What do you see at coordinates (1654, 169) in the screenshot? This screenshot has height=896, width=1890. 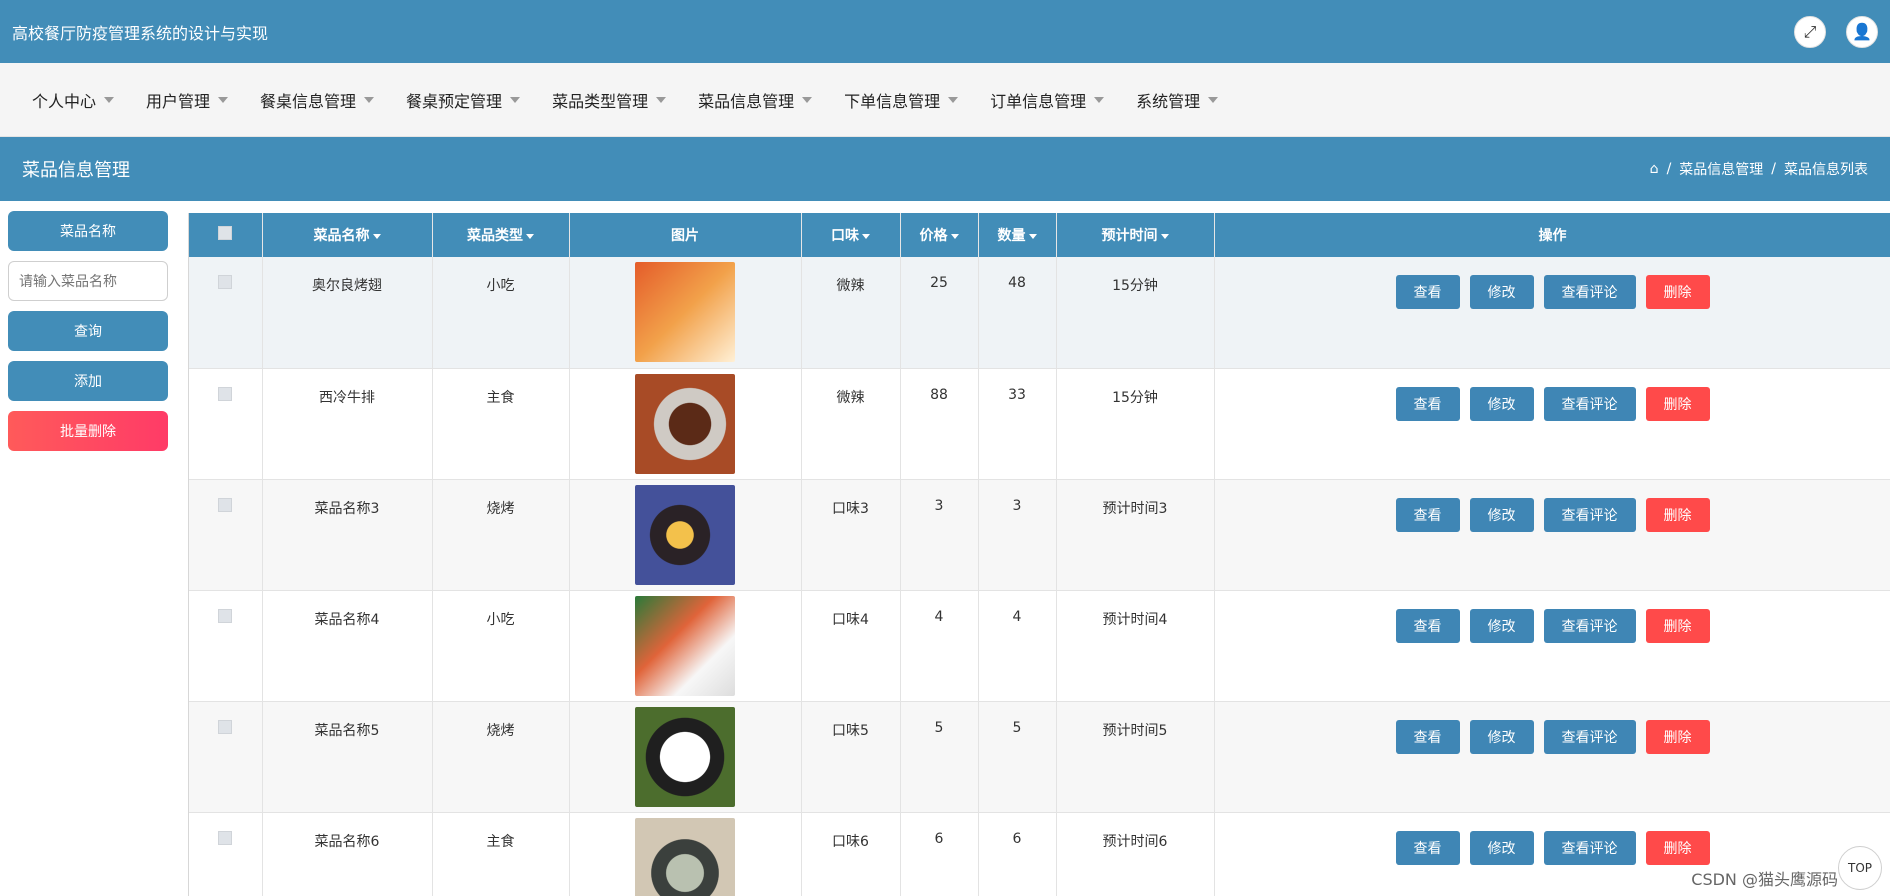 I see `home-icon: ⌂` at bounding box center [1654, 169].